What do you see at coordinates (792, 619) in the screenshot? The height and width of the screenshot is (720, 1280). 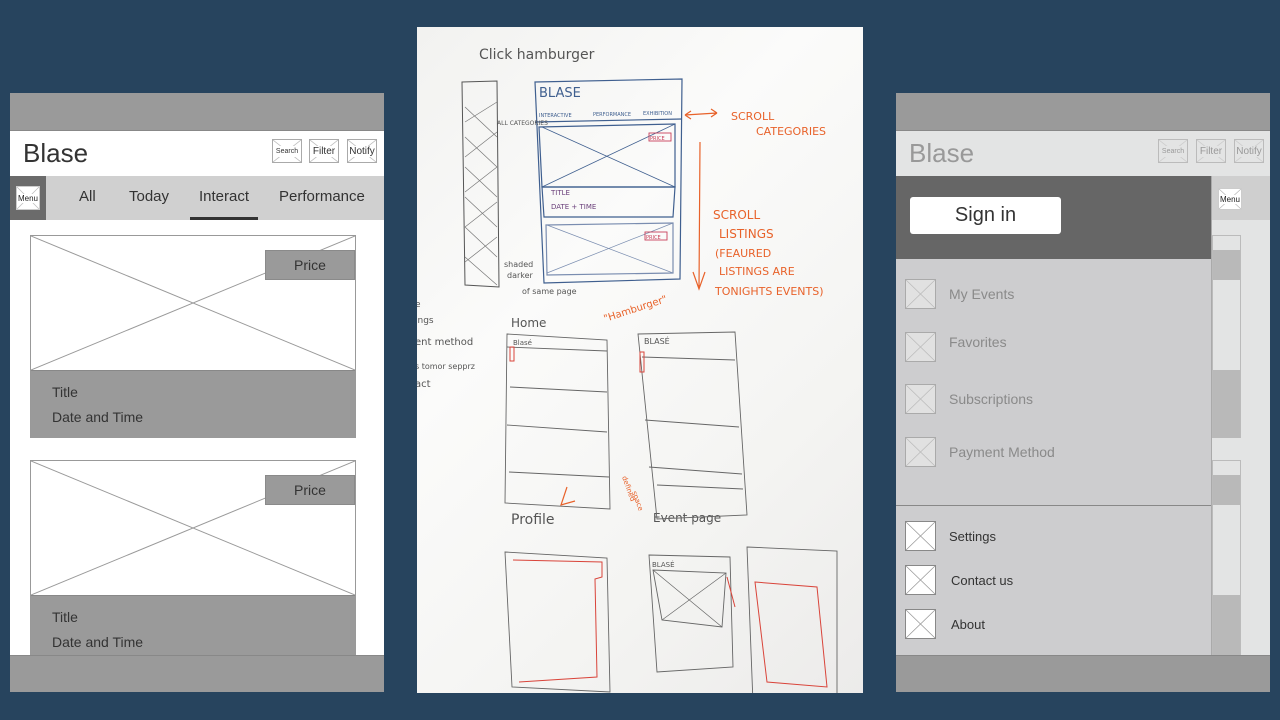 I see `sketch-event-detail-frame` at bounding box center [792, 619].